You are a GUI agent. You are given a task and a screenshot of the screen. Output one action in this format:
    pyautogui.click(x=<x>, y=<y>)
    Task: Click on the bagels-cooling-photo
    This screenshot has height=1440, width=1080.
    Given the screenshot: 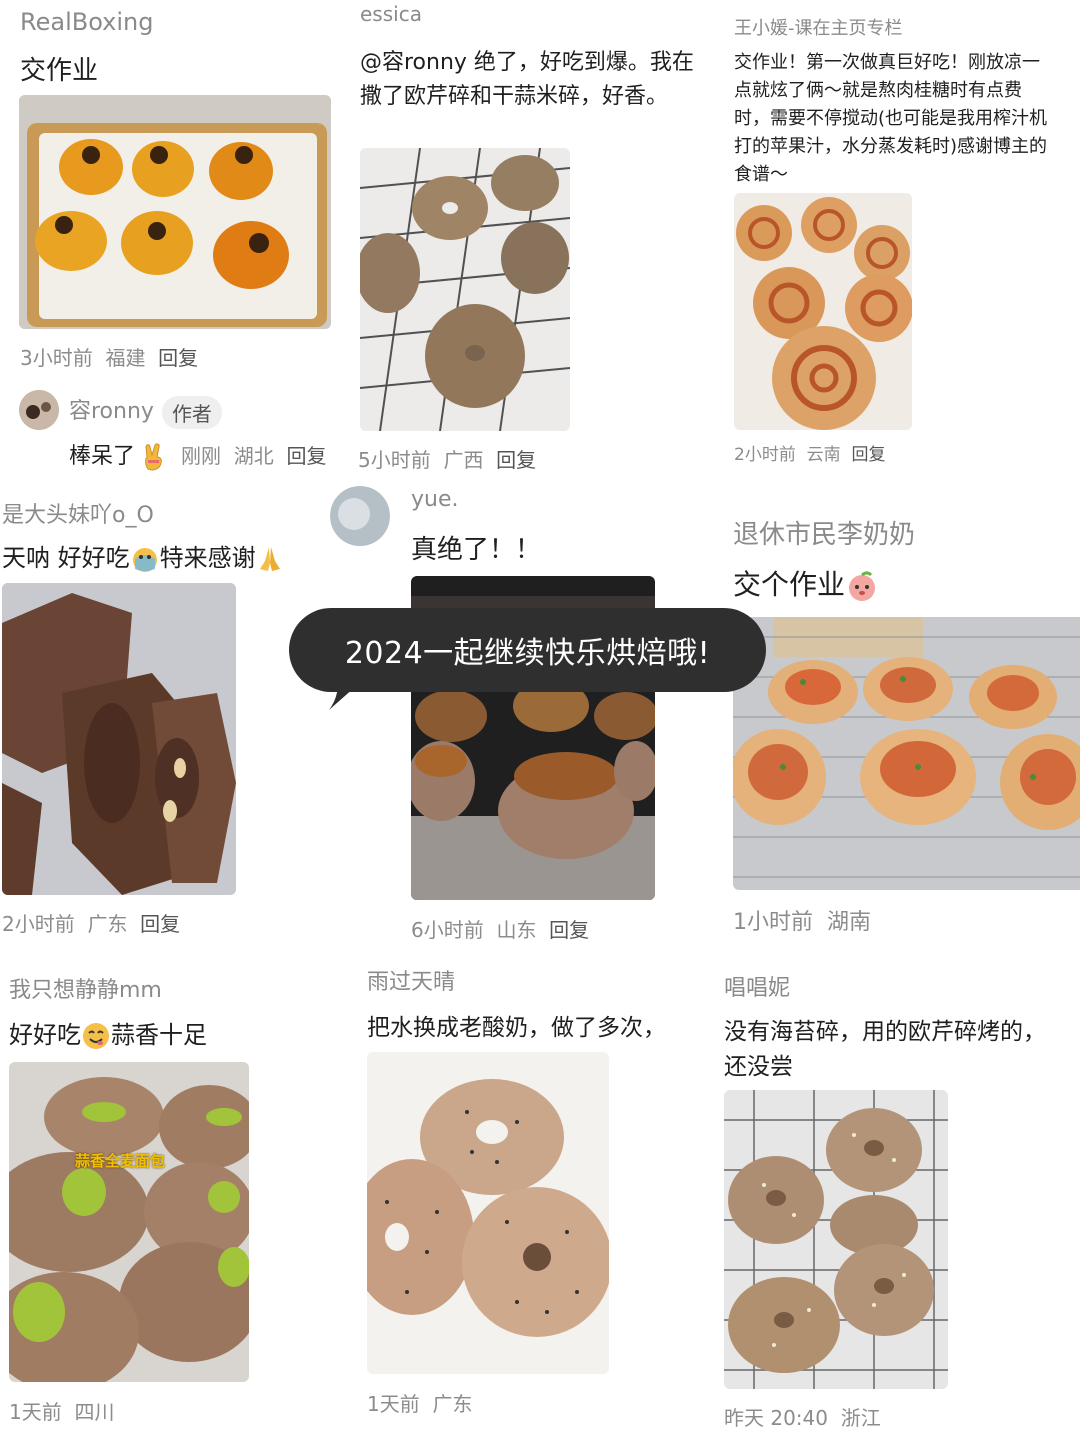 What is the action you would take?
    pyautogui.click(x=836, y=1239)
    